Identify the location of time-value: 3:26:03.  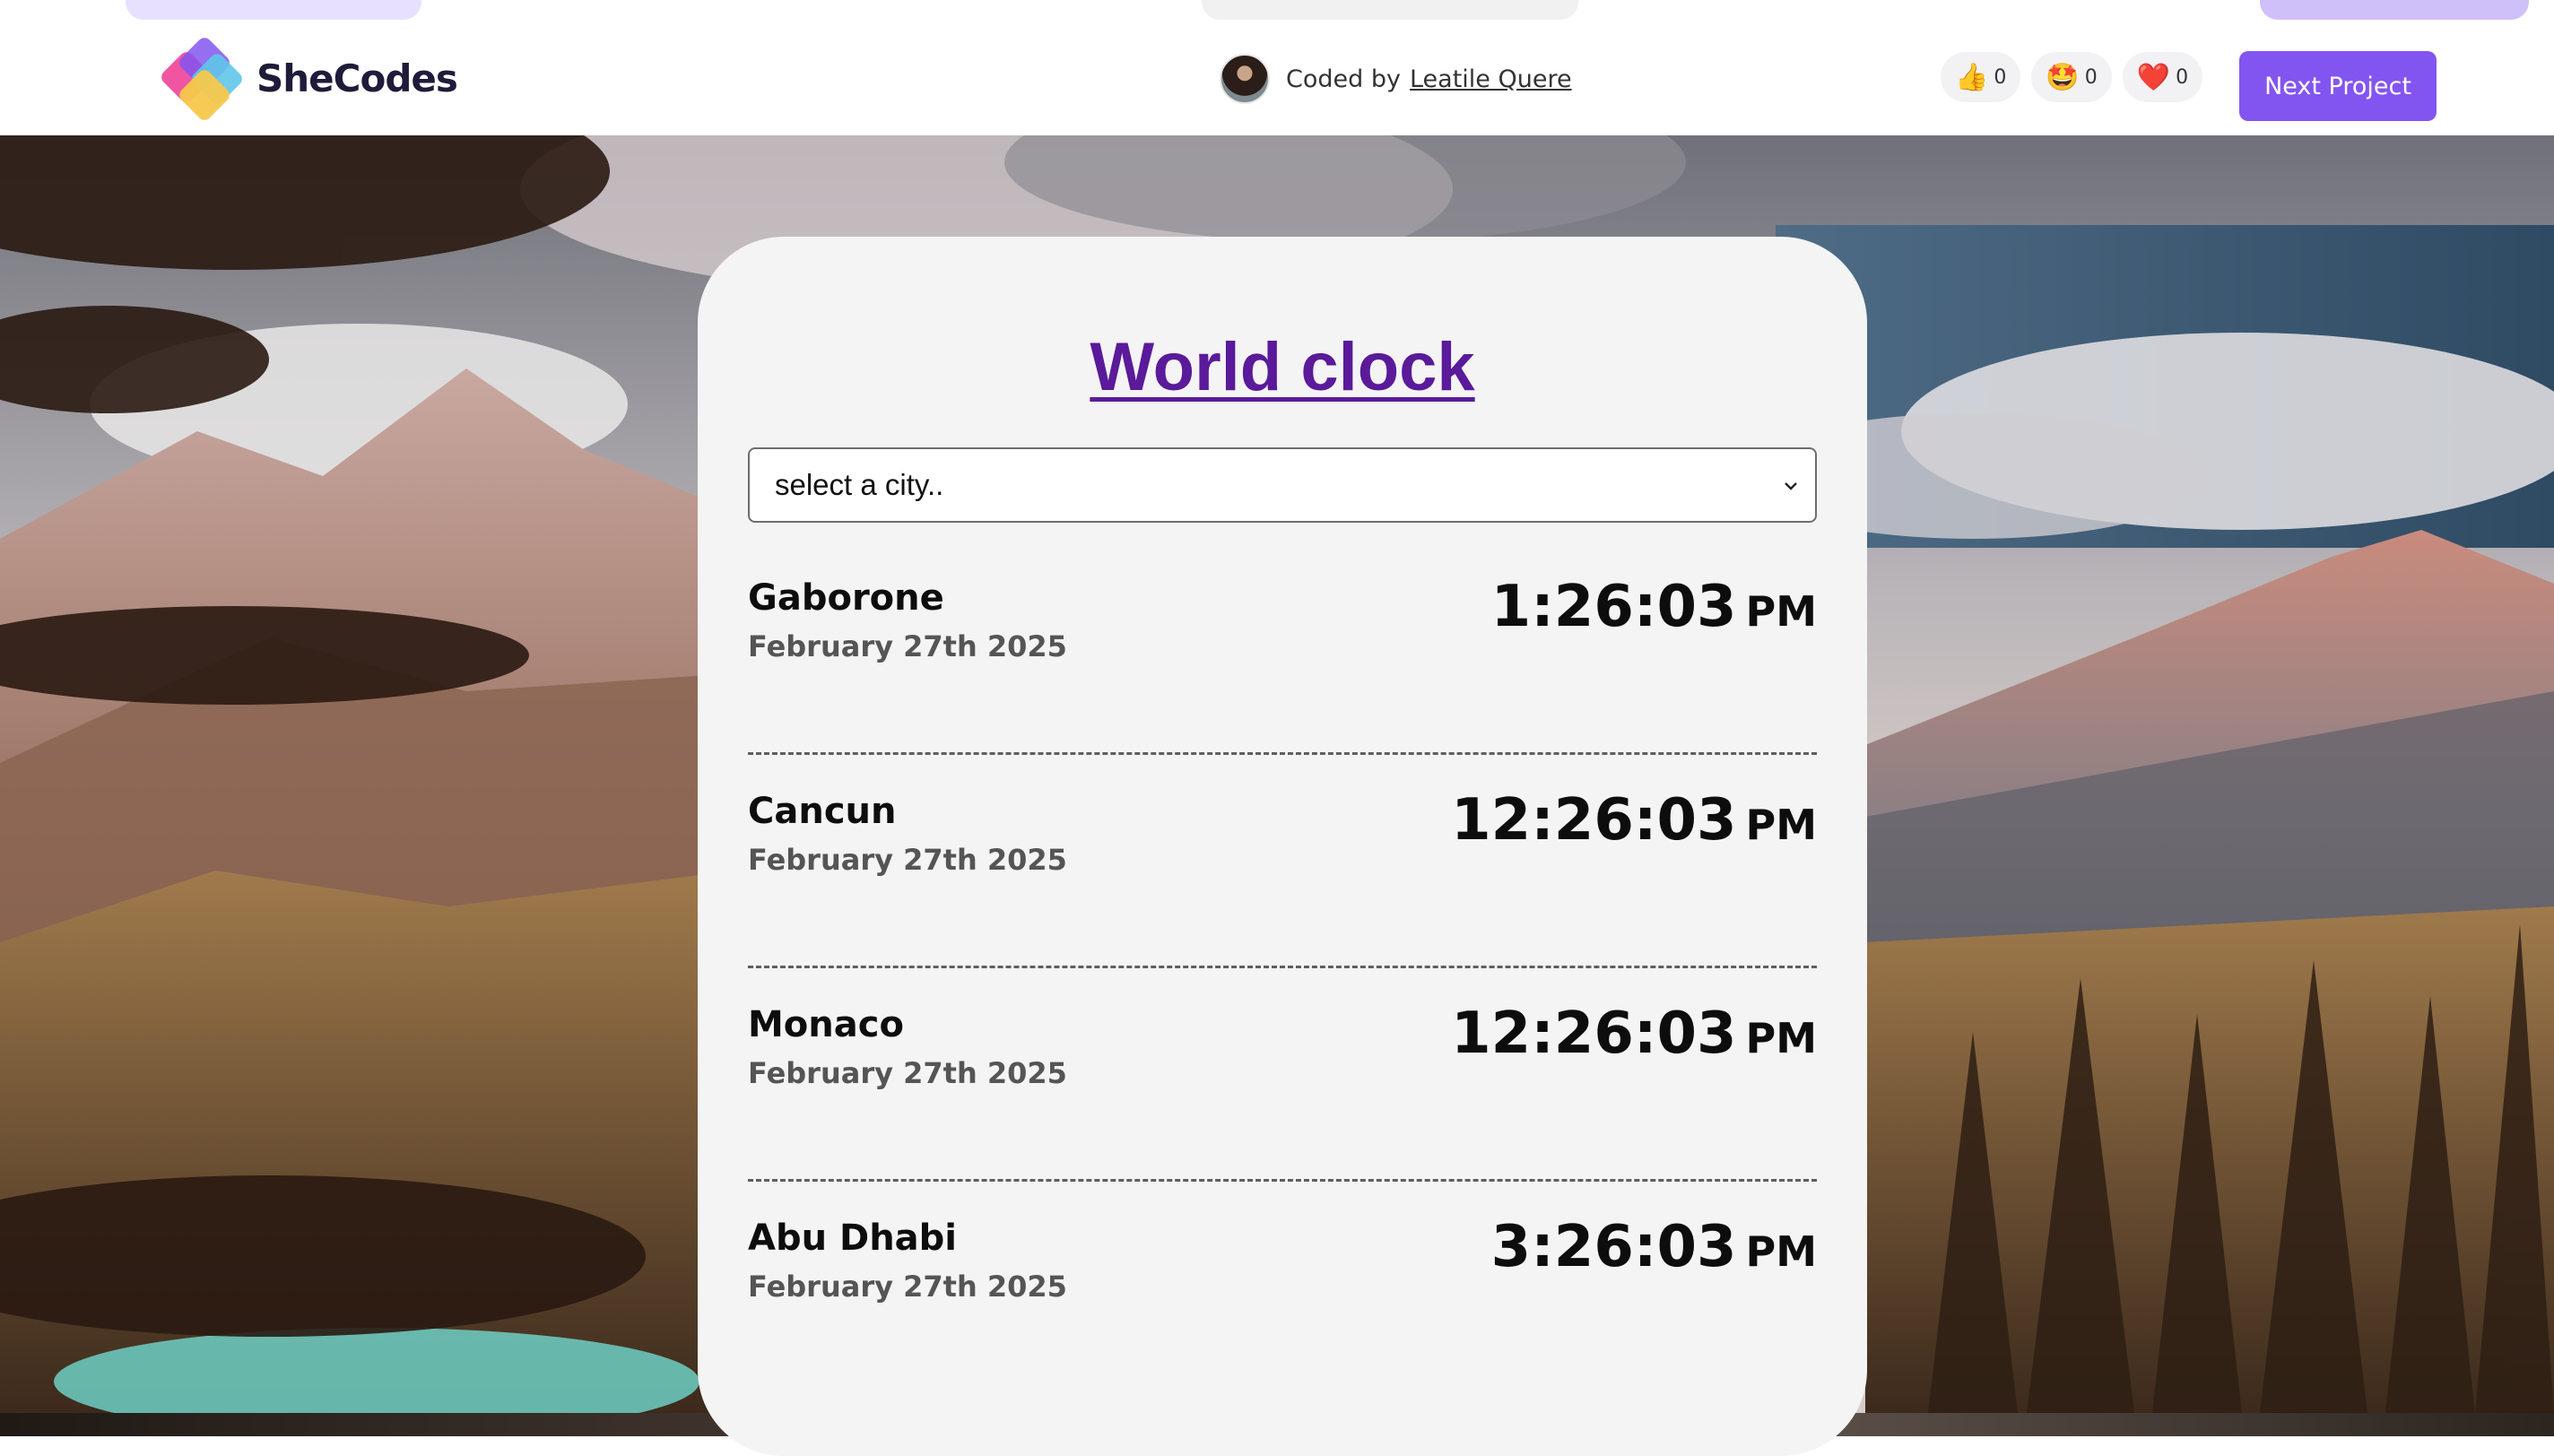
(1613, 1247).